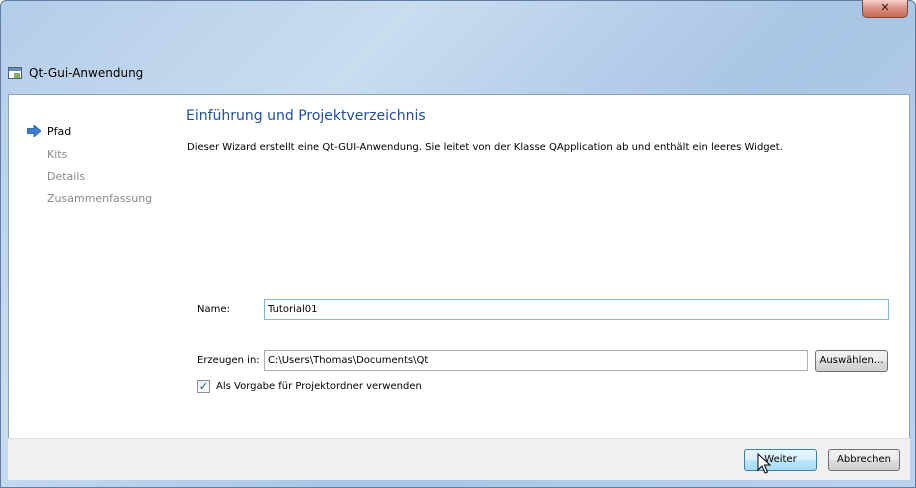  Describe the element at coordinates (885, 9) in the screenshot. I see `window-close-button: ✕` at that location.